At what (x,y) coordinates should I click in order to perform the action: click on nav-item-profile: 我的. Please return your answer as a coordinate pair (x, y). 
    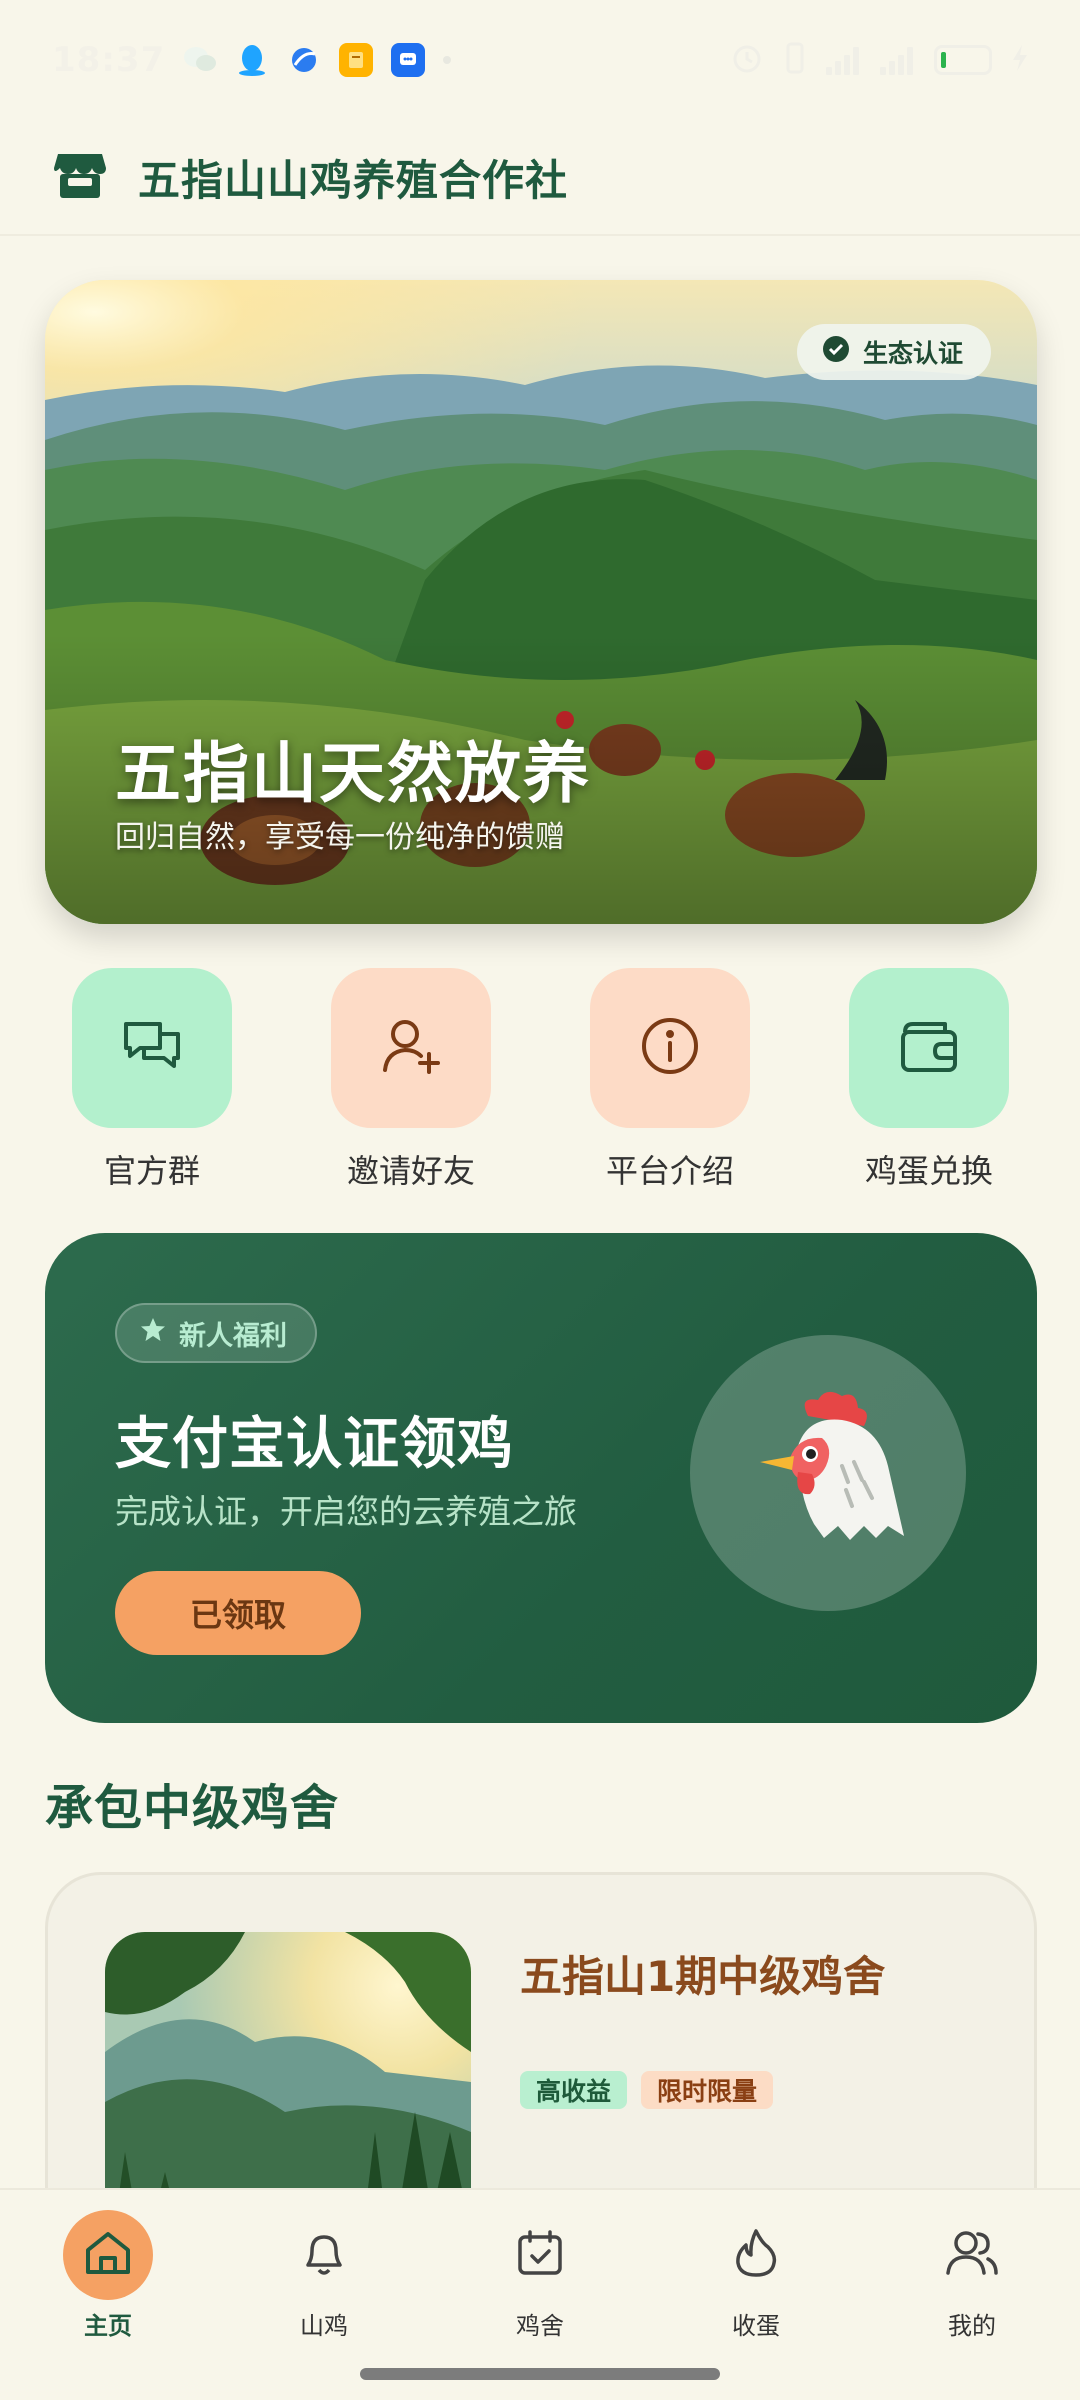
    Looking at the image, I should click on (972, 2273).